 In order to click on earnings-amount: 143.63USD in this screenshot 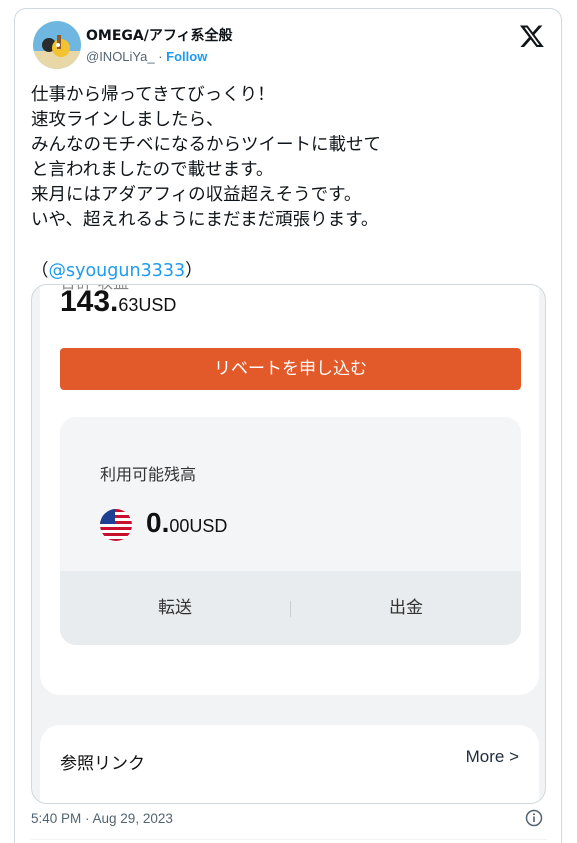, I will do `click(118, 302)`.